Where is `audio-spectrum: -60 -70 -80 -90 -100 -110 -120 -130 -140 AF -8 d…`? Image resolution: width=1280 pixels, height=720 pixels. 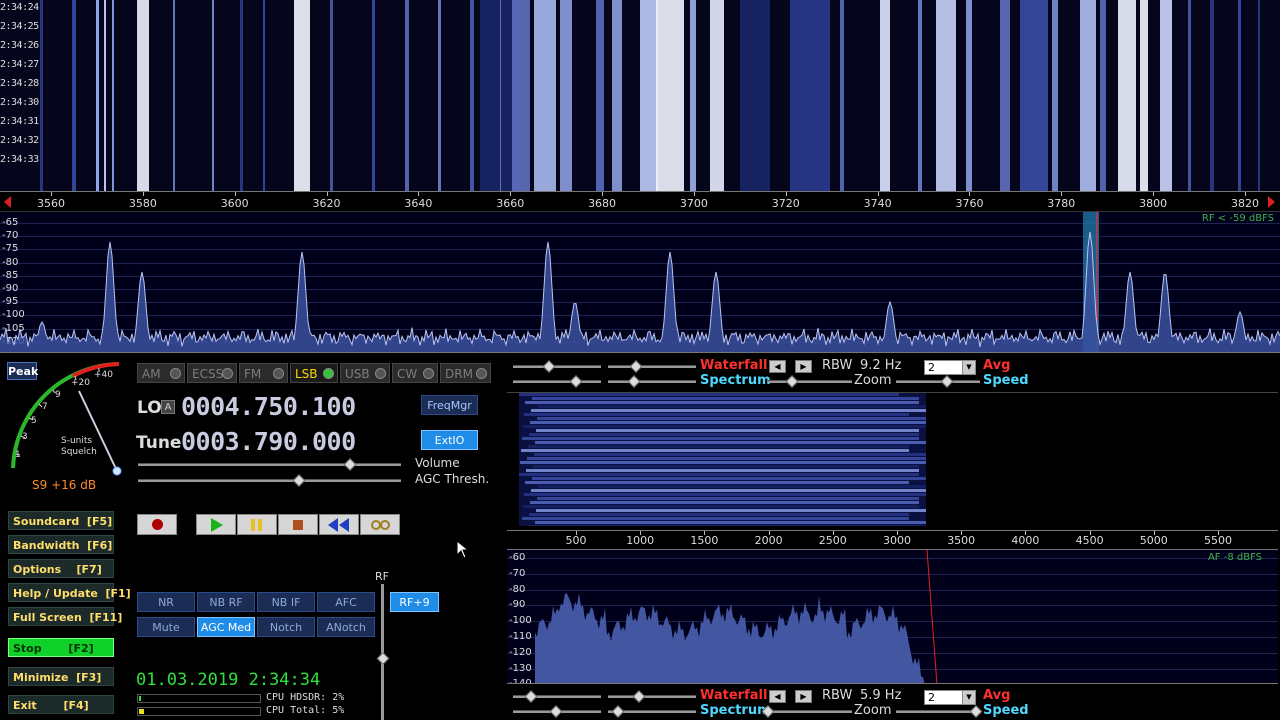 audio-spectrum: -60 -70 -80 -90 -100 -110 -120 -130 -140 AF -8 d… is located at coordinates (892, 616).